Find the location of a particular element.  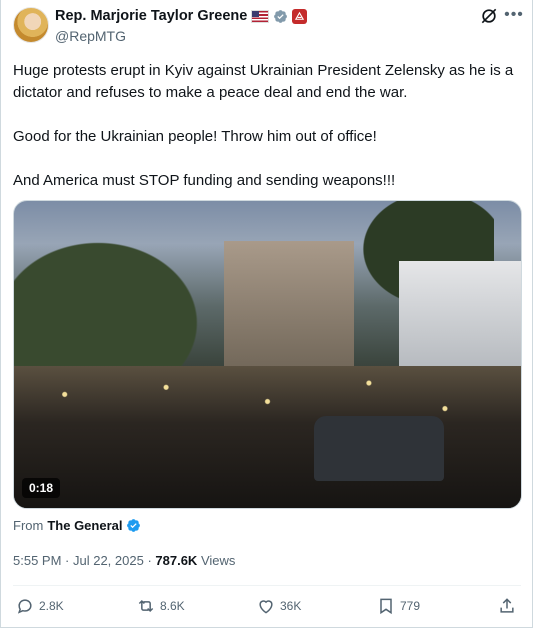

author-display-name: Rep. Marjorie Taylor Greene is located at coordinates (151, 16).